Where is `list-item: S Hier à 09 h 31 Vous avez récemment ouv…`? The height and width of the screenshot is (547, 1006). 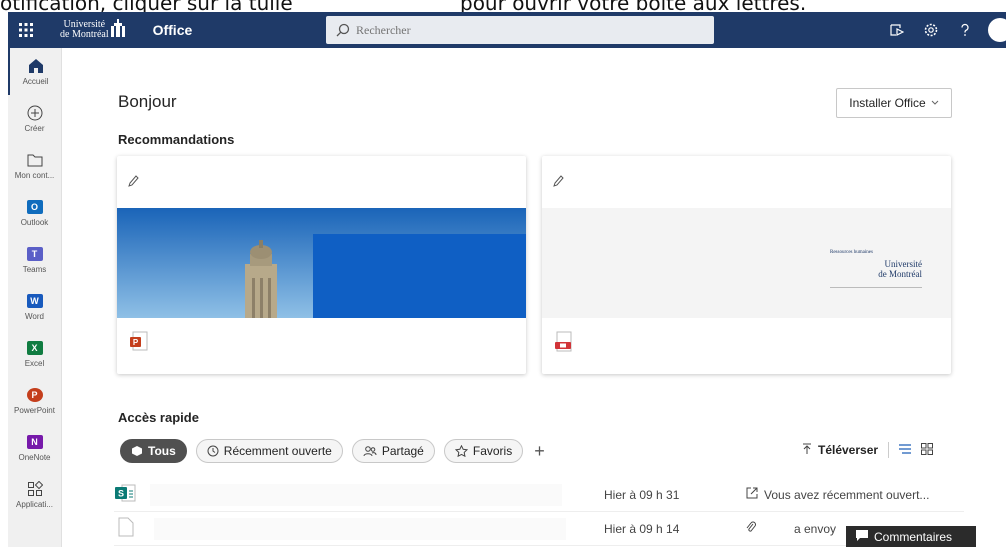
list-item: S Hier à 09 h 31 Vous avez récemment ouv… is located at coordinates (539, 495).